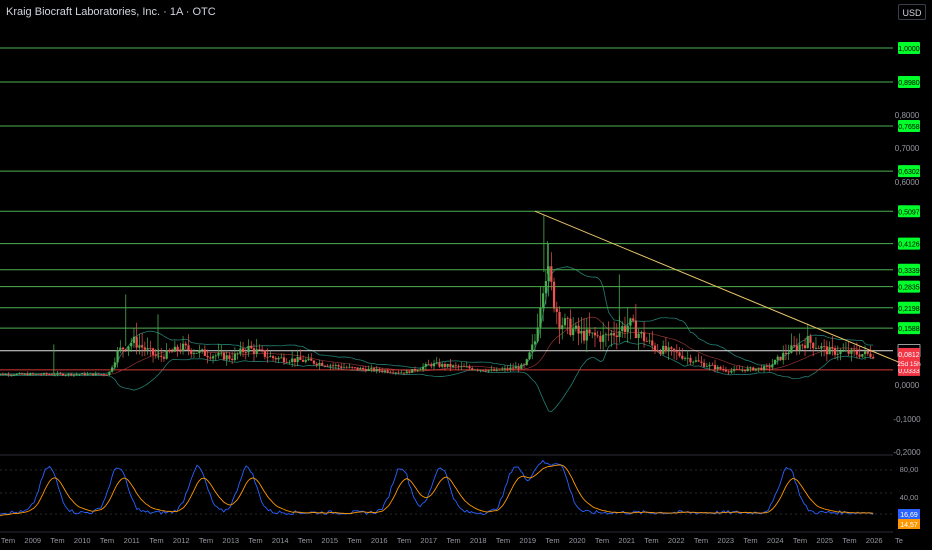 Image resolution: width=932 pixels, height=550 pixels. What do you see at coordinates (478, 540) in the screenshot?
I see `time-tick-label: 2018` at bounding box center [478, 540].